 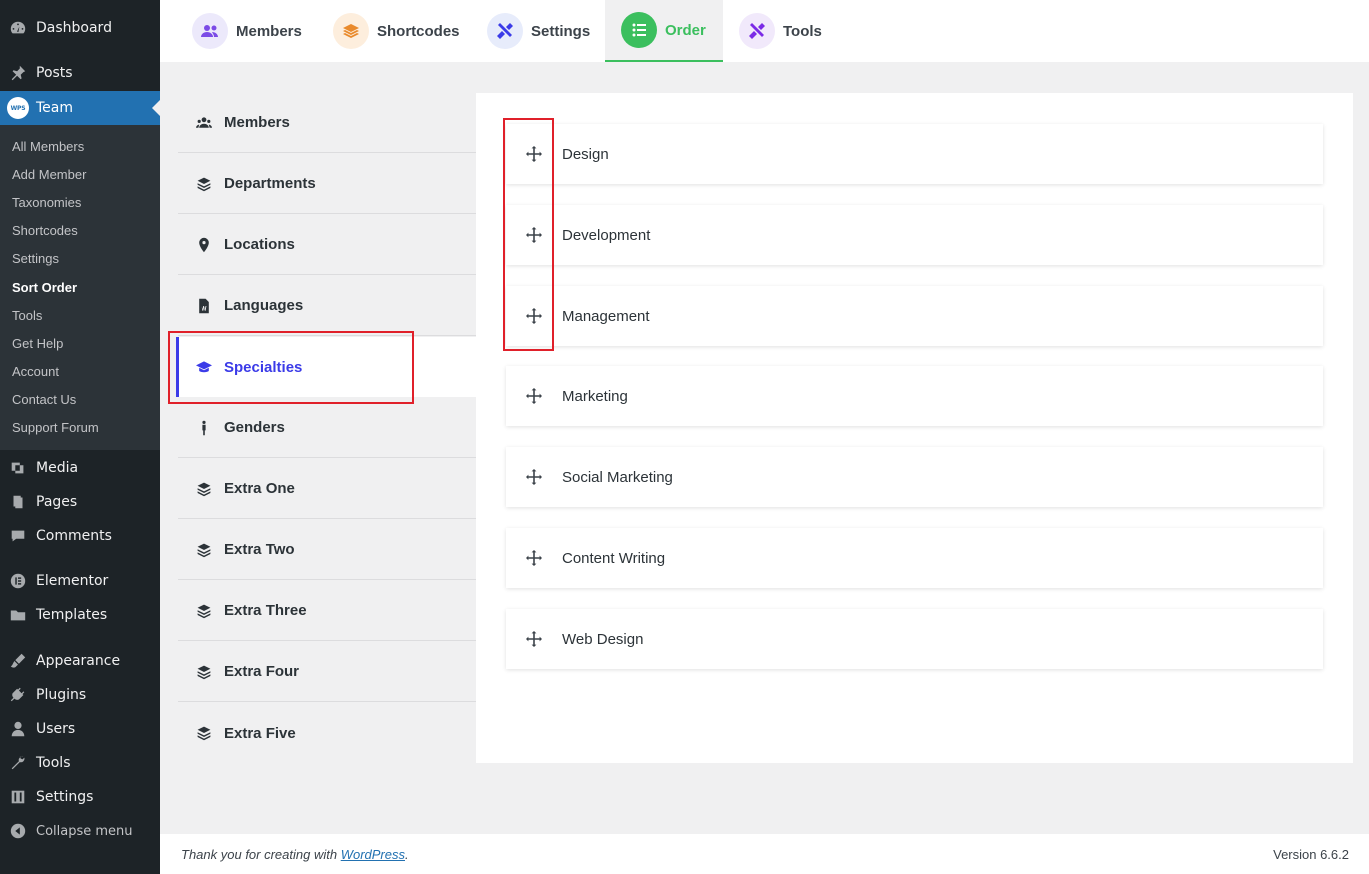 What do you see at coordinates (80, 468) in the screenshot?
I see `menu-media: Media` at bounding box center [80, 468].